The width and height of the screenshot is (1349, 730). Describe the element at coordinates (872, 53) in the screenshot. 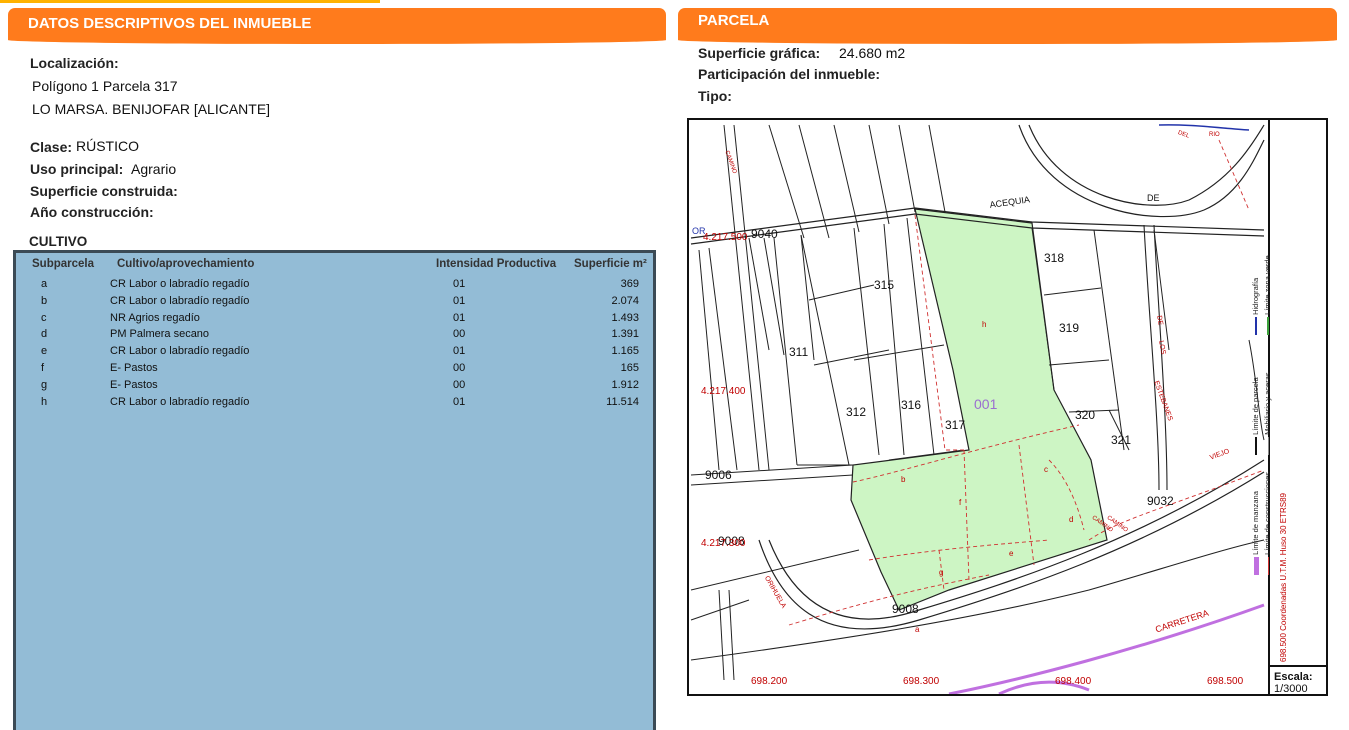

I see `superficie-grafica-value: 24.680 m2` at that location.